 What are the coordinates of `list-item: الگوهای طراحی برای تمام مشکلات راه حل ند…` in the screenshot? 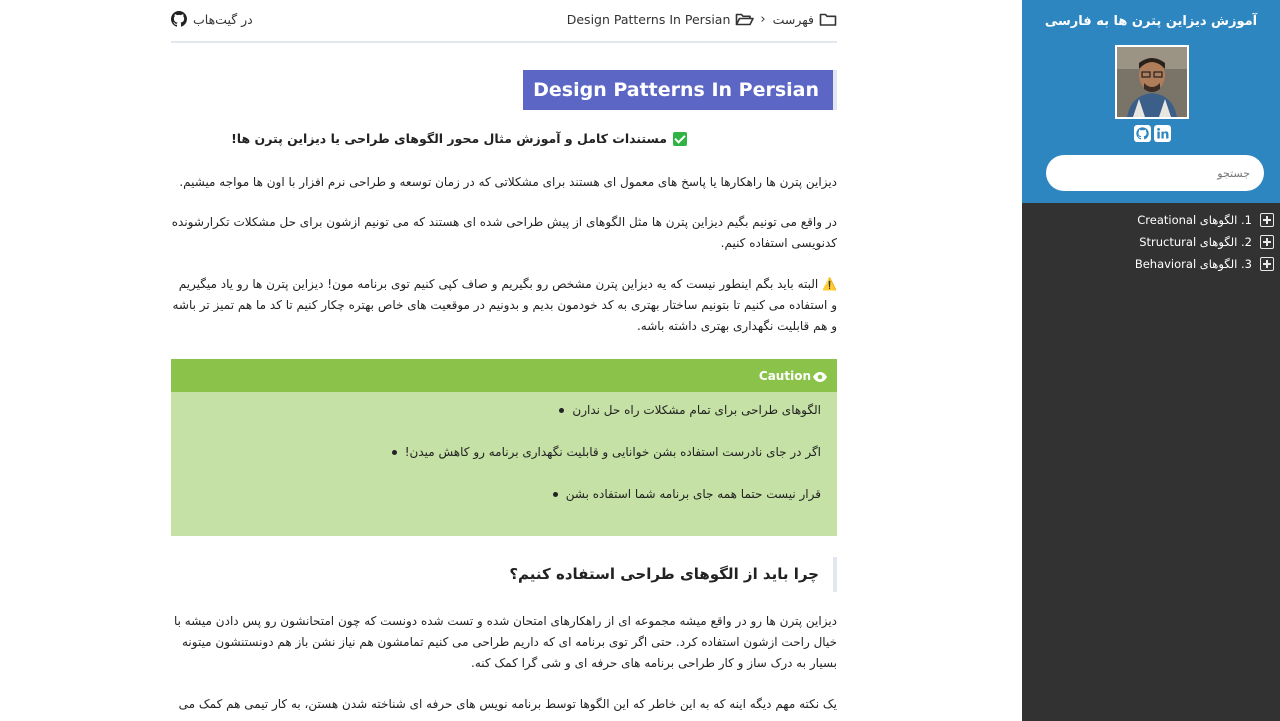 It's located at (690, 410).